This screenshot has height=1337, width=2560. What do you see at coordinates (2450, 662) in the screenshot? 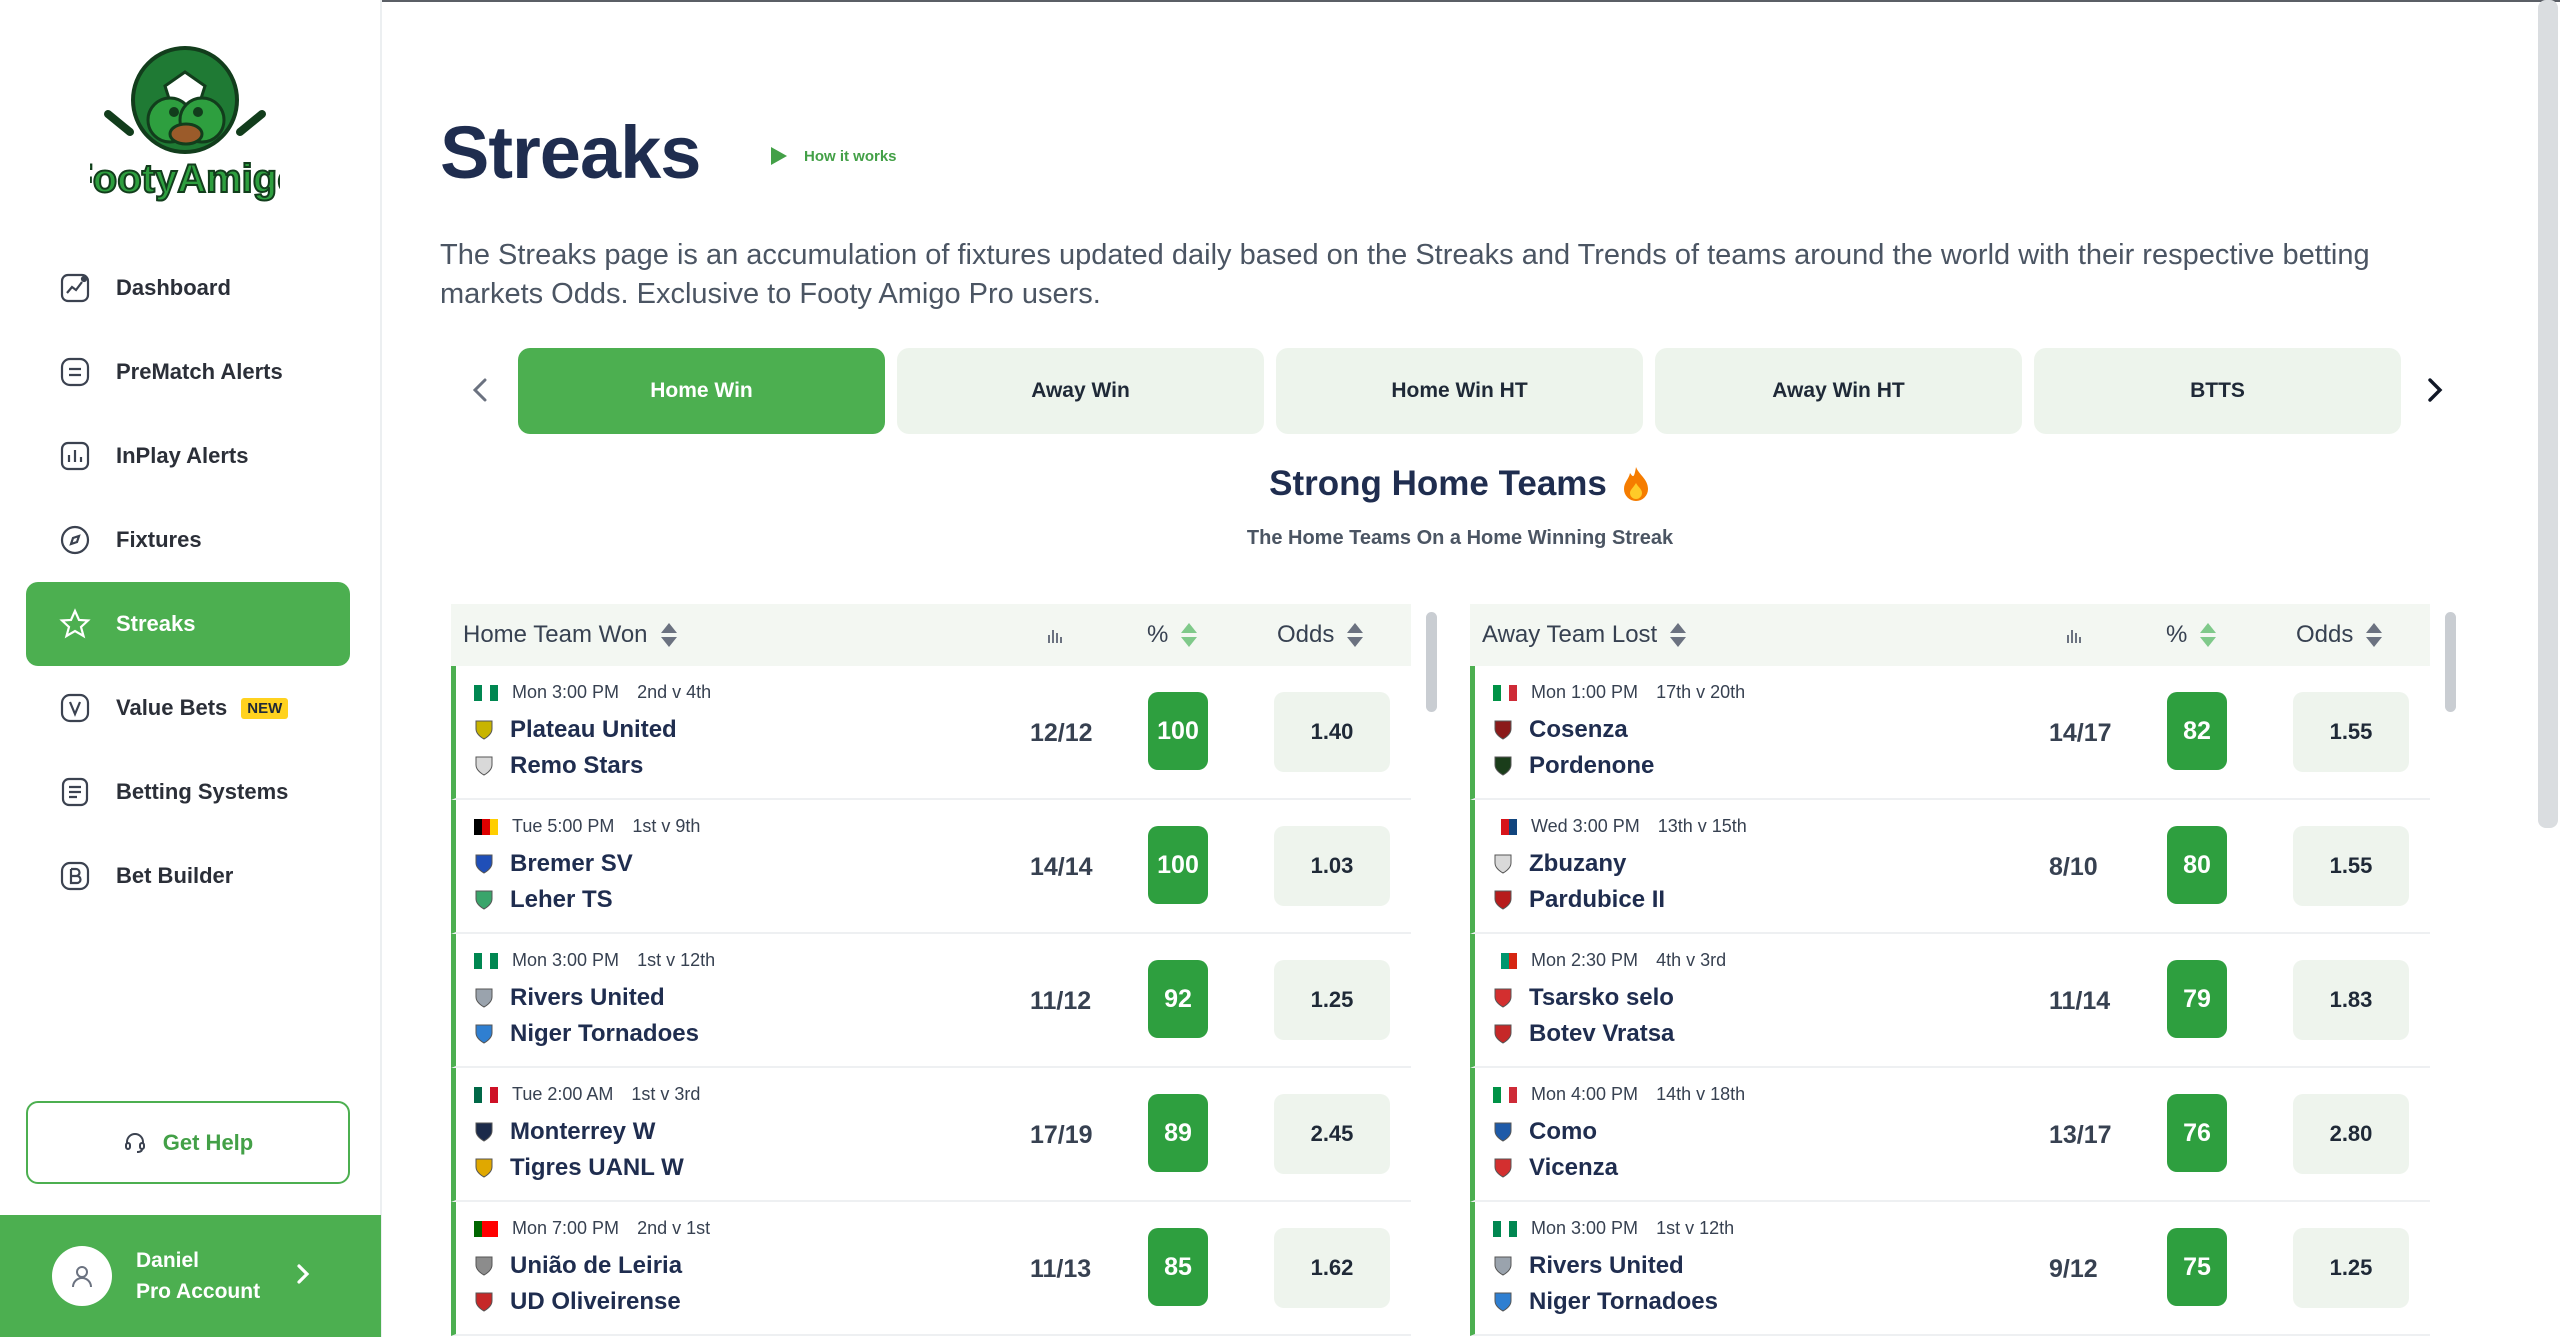
I see `right-table-scrollbar` at bounding box center [2450, 662].